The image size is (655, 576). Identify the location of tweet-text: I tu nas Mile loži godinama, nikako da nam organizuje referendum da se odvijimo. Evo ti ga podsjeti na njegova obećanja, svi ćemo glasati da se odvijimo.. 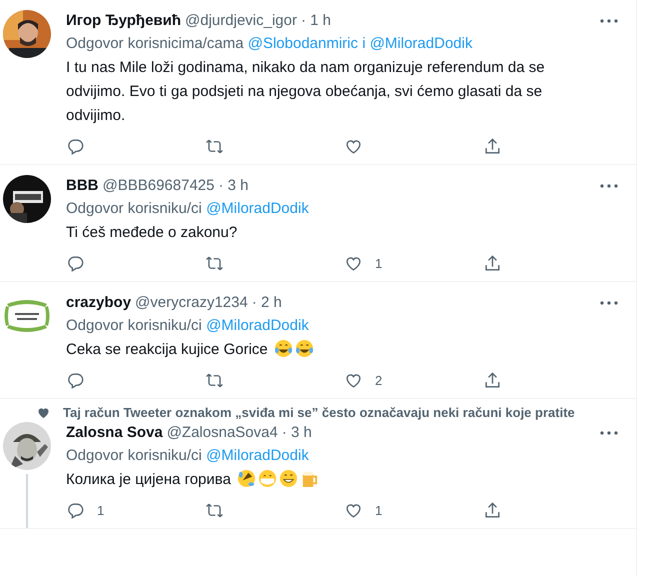
(305, 91).